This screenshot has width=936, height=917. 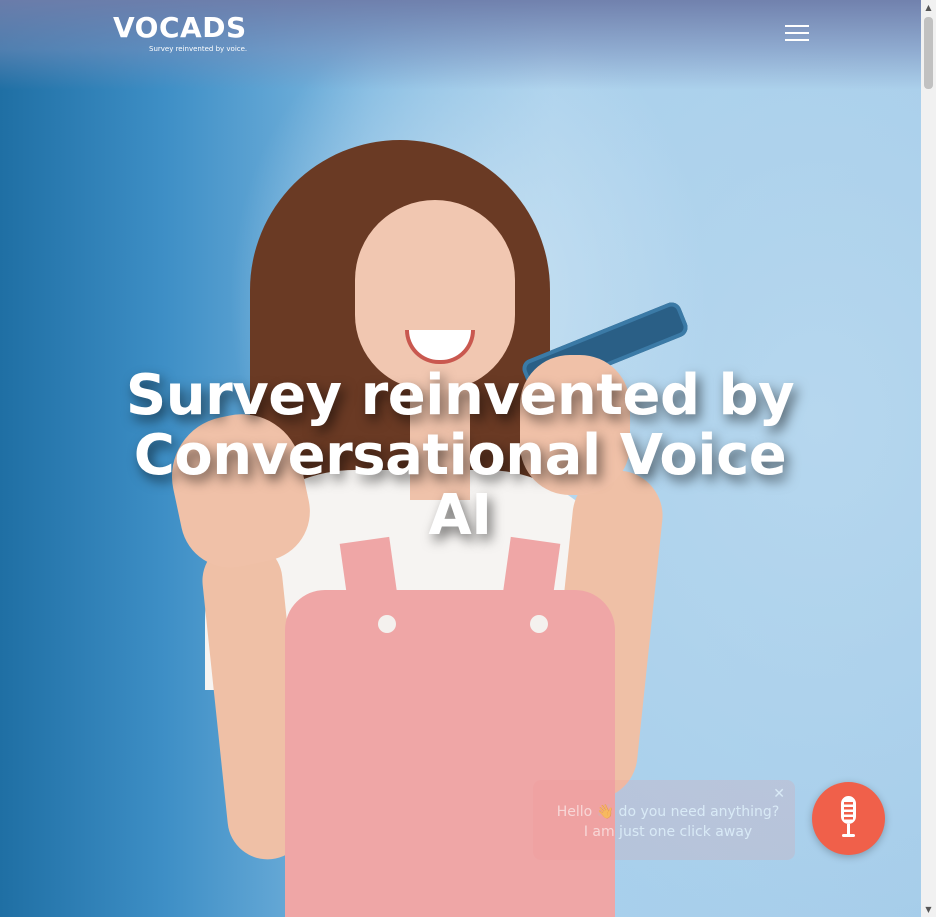 I want to click on hamburger-menu-icon, so click(x=797, y=33).